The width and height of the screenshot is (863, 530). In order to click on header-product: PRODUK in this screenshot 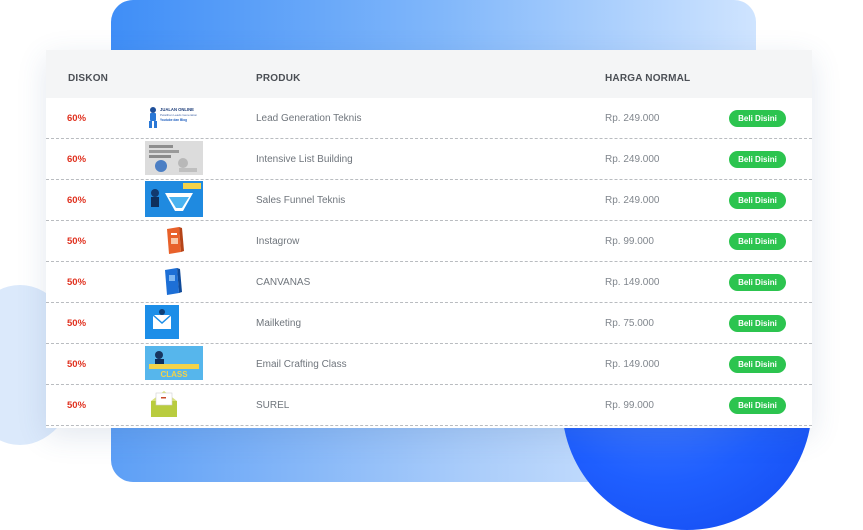, I will do `click(278, 78)`.